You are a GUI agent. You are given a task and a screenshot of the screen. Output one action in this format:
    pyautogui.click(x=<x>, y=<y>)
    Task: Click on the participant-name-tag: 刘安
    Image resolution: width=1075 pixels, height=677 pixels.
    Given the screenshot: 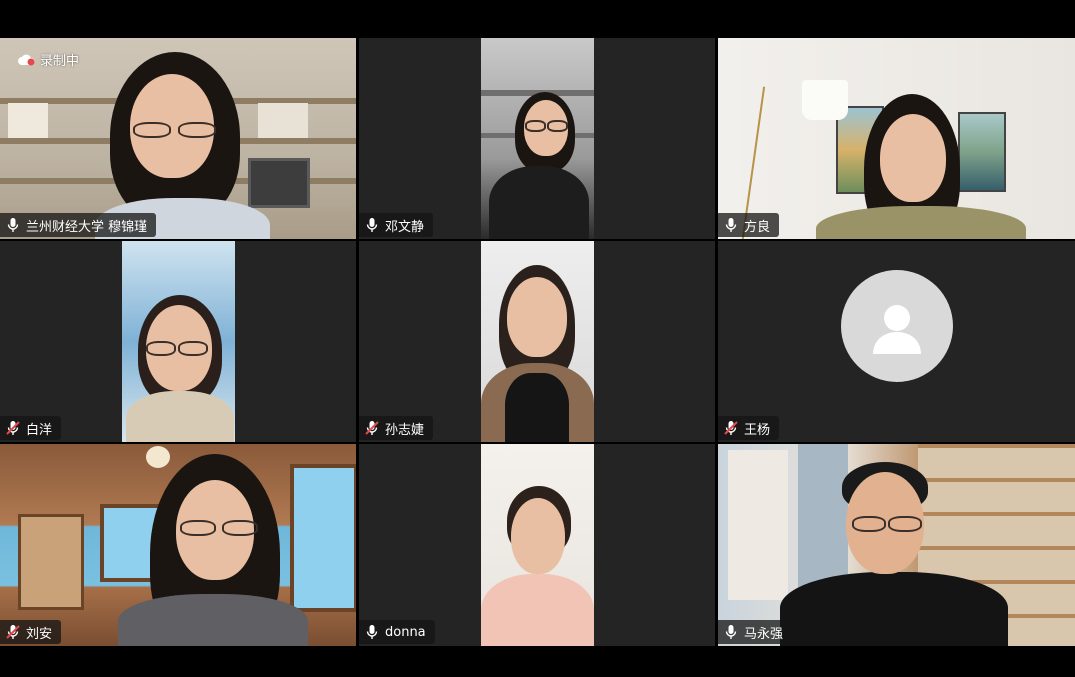 What is the action you would take?
    pyautogui.click(x=31, y=632)
    